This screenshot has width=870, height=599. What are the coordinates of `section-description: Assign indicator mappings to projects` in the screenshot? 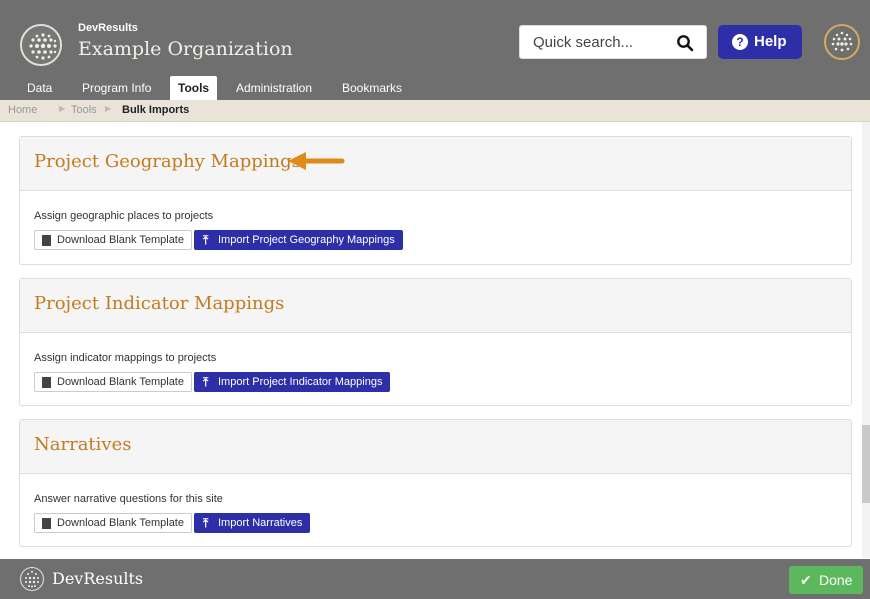 It's located at (125, 358).